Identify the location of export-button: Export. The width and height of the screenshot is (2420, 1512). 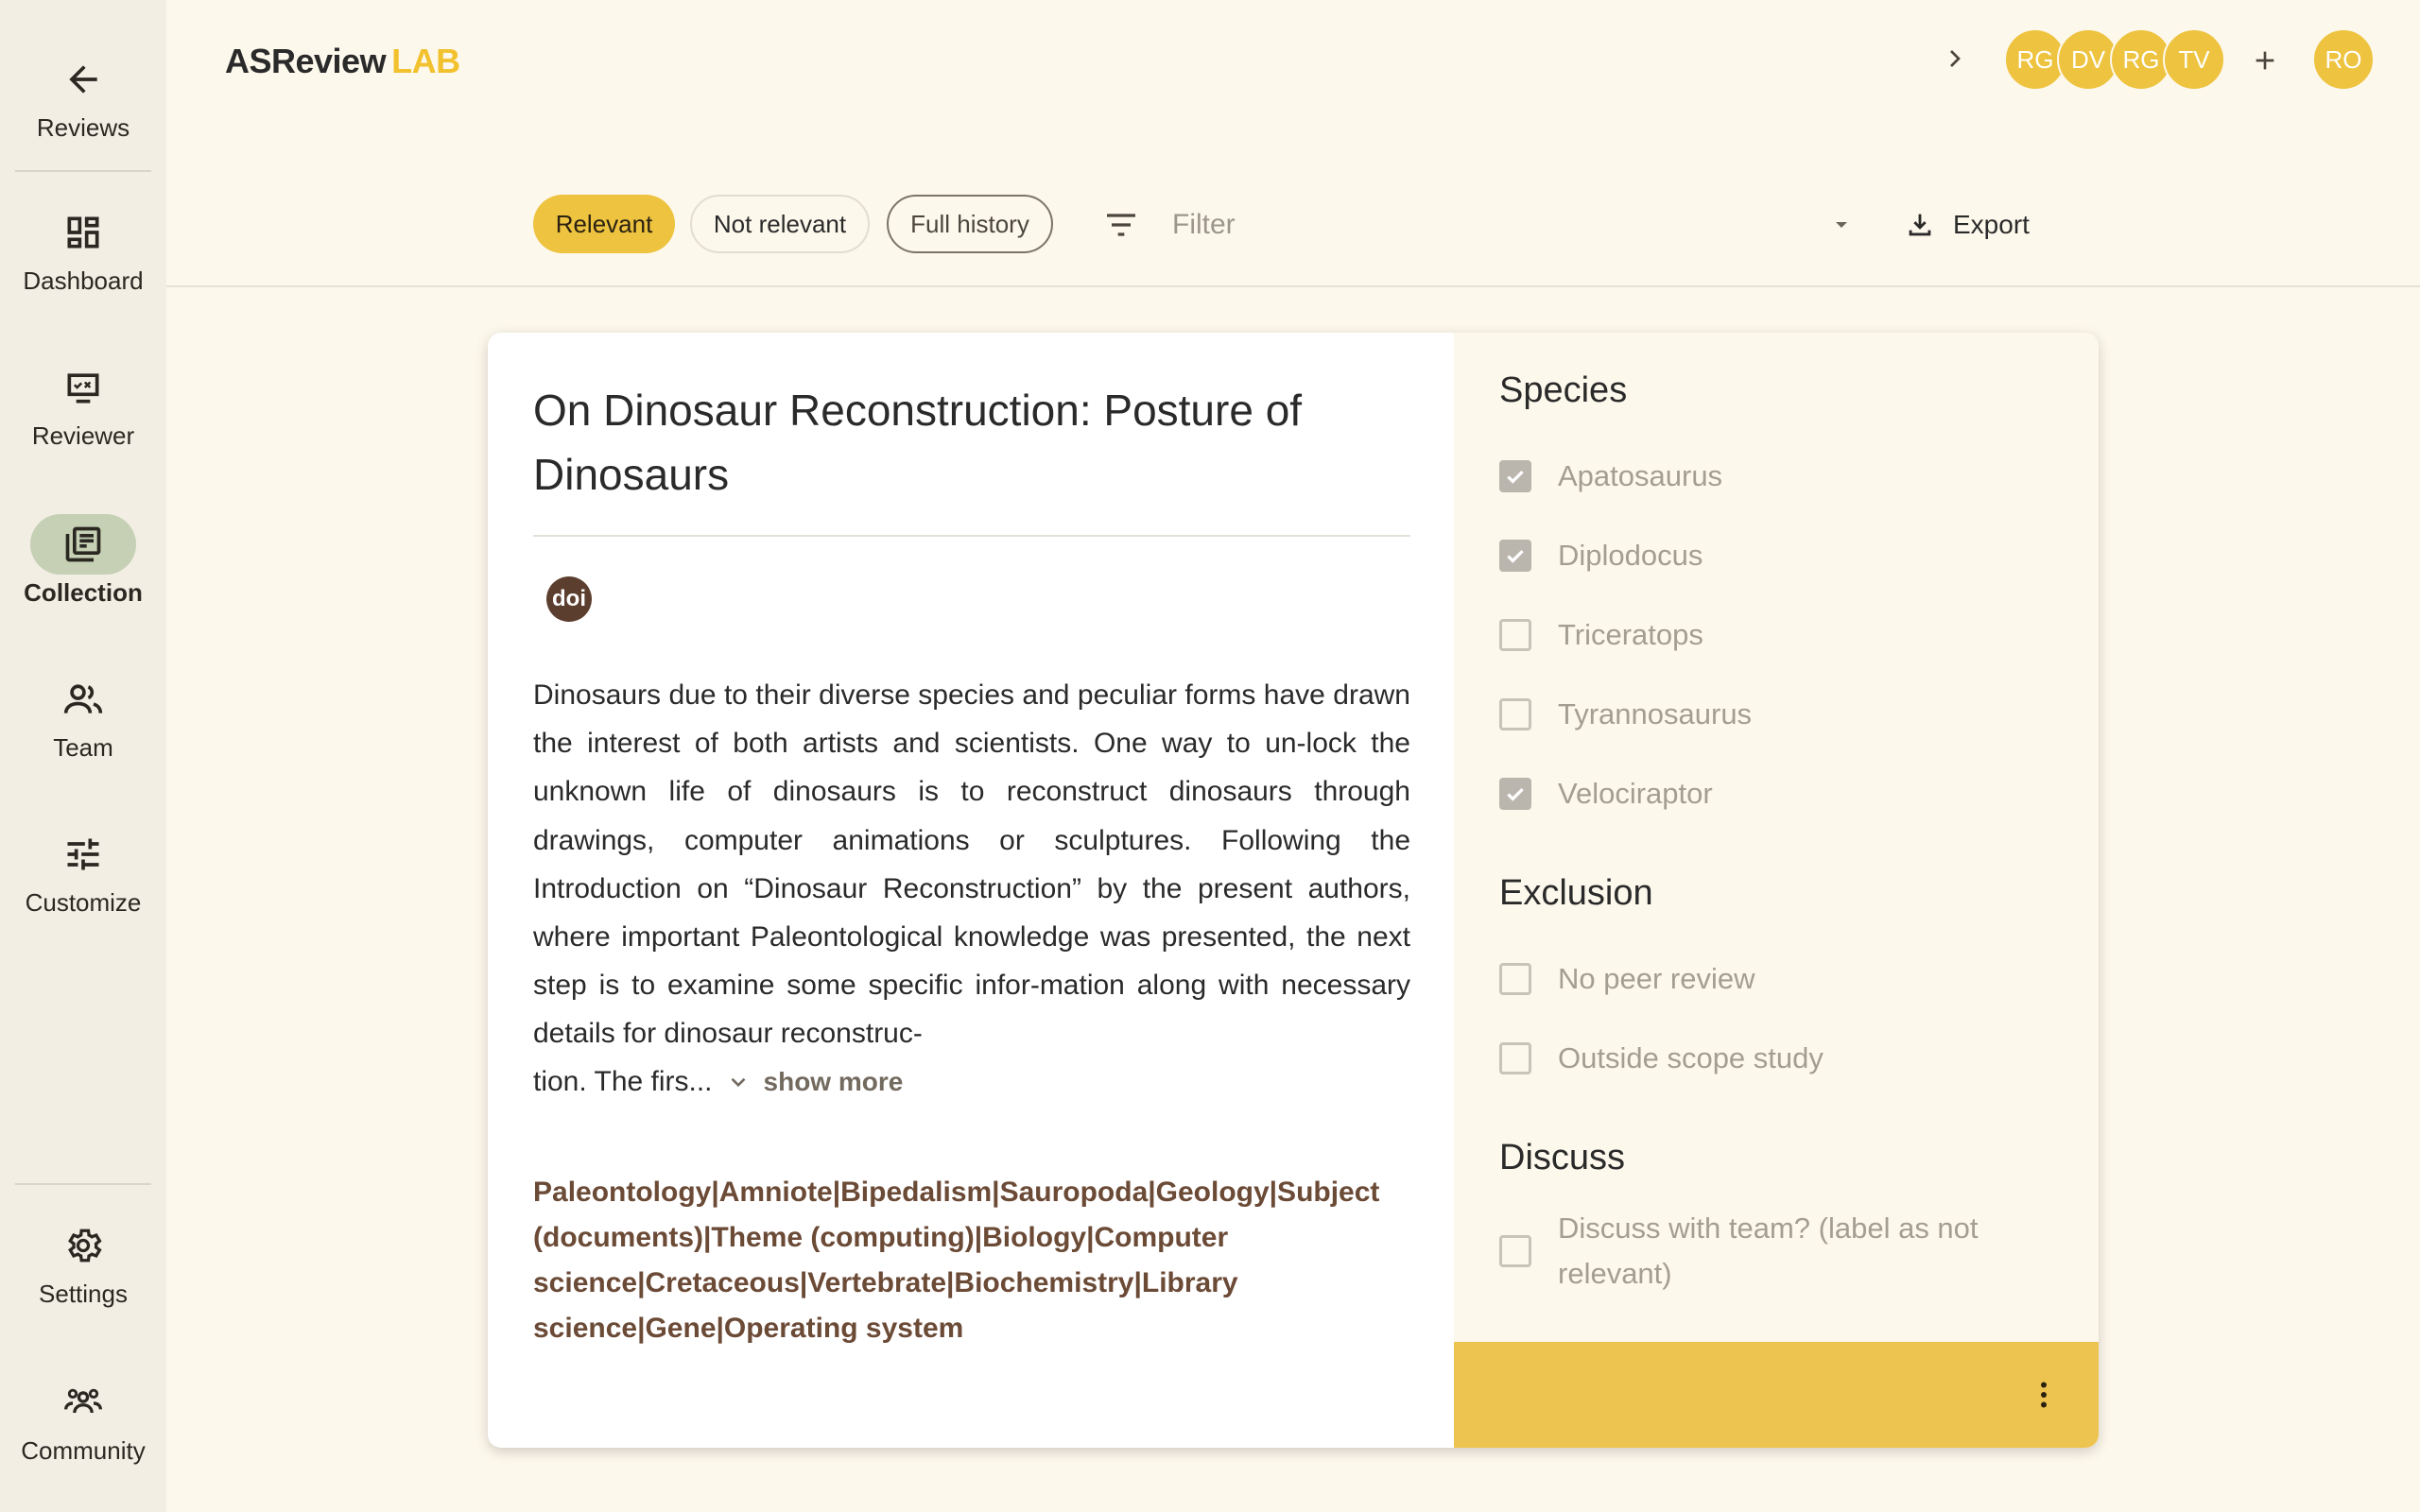
(1967, 225).